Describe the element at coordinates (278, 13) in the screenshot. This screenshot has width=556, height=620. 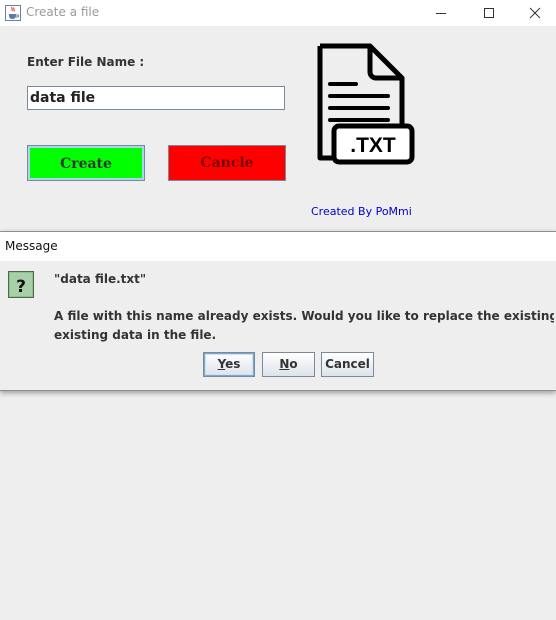
I see `title-bar: Create a file` at that location.